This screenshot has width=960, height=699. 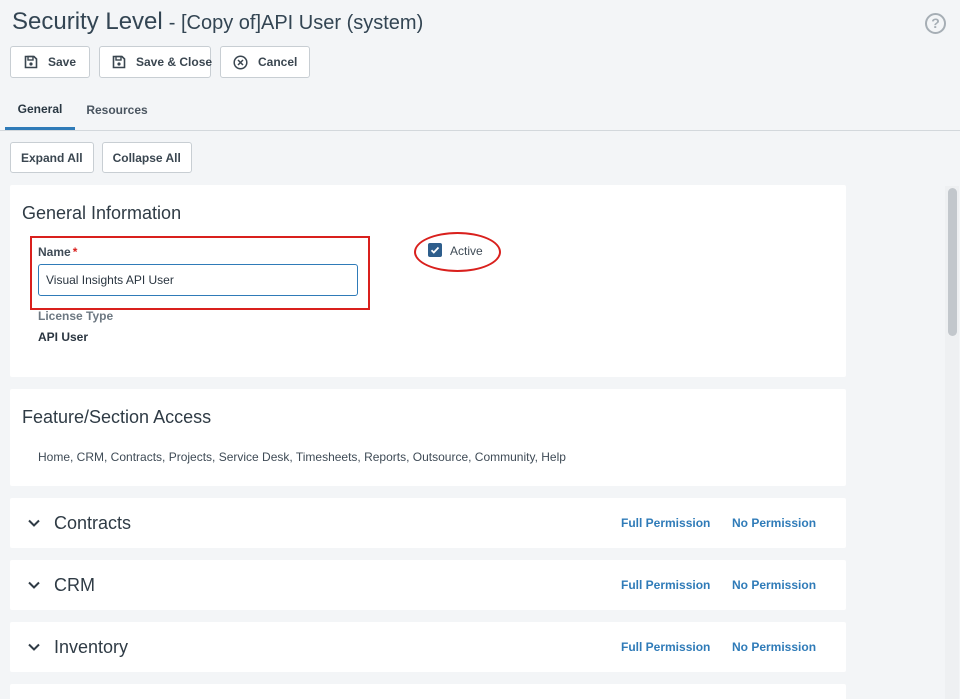 What do you see at coordinates (76, 316) in the screenshot?
I see `license-type-label: License Type` at bounding box center [76, 316].